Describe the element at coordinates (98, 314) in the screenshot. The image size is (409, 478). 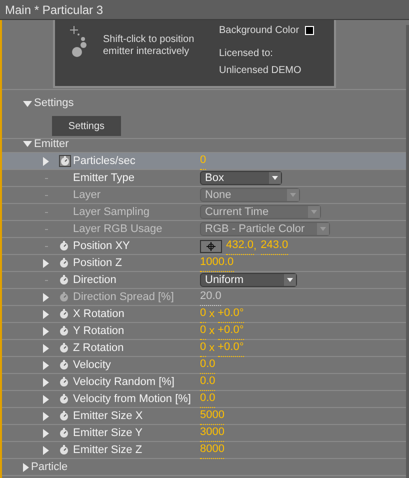
I see `parameter-label: X Rotation` at that location.